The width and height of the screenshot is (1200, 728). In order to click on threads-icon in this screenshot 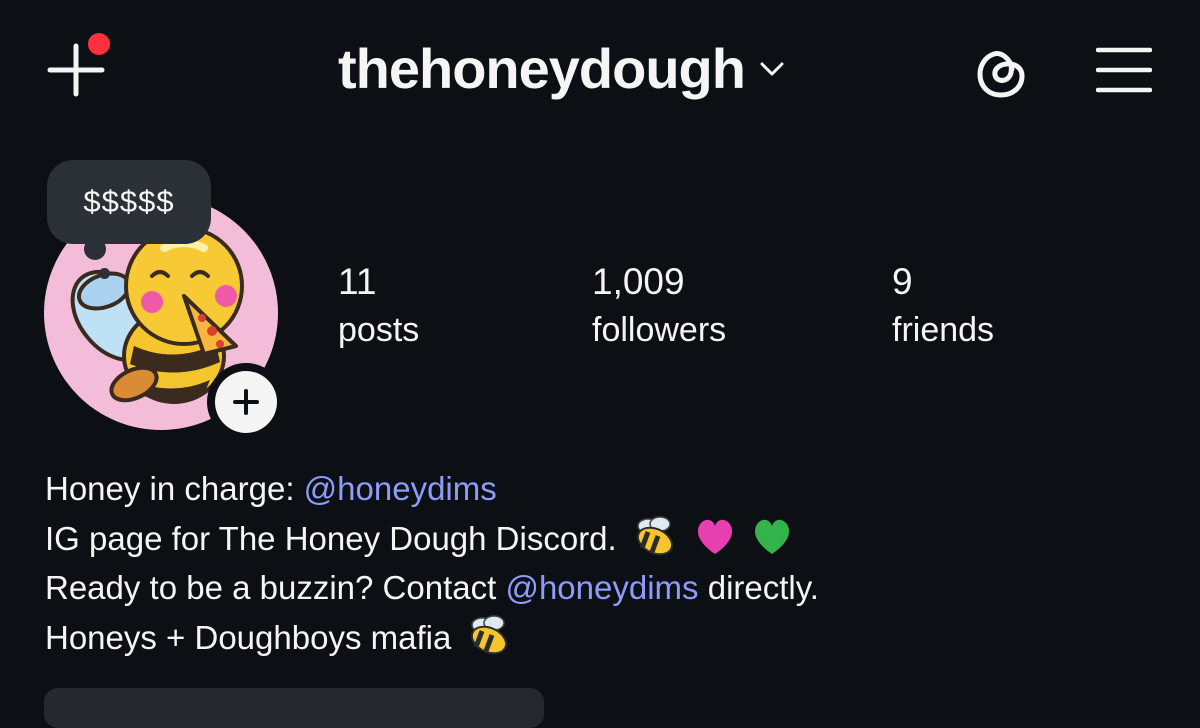, I will do `click(1001, 72)`.